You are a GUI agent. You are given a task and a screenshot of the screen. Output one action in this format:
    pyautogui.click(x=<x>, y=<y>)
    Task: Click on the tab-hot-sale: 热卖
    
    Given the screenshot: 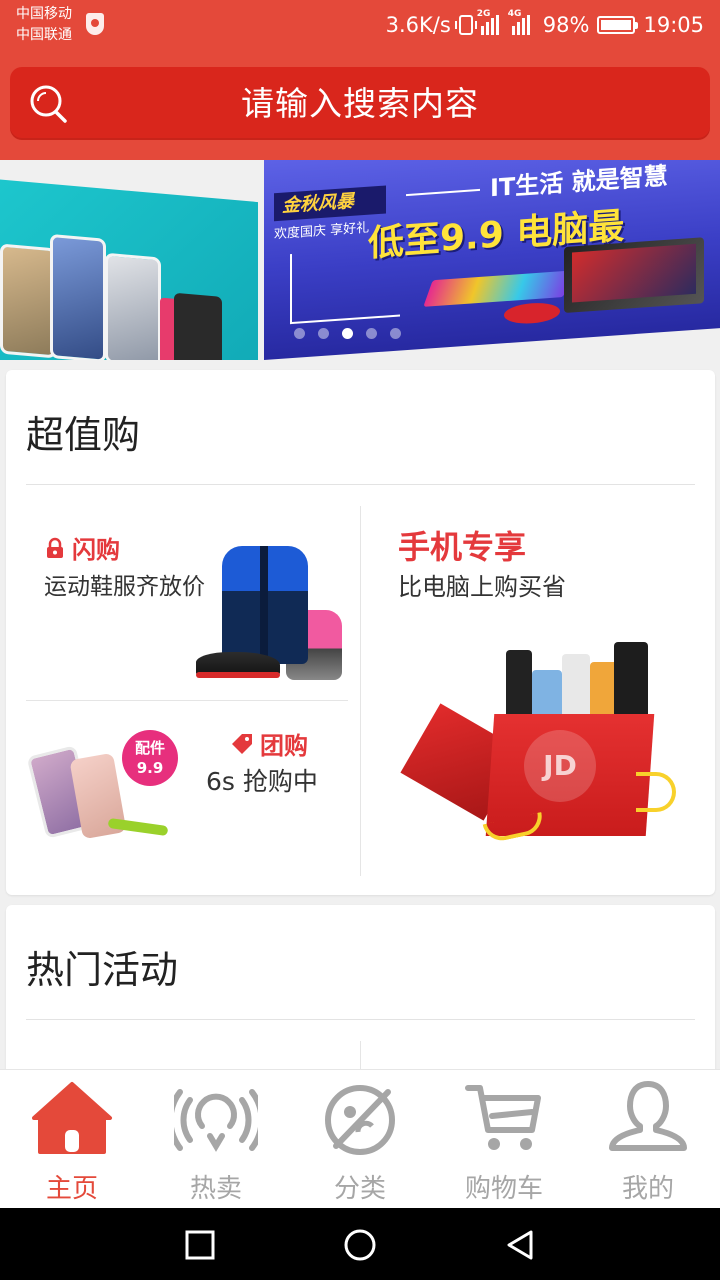 What is the action you would take?
    pyautogui.click(x=216, y=1139)
    